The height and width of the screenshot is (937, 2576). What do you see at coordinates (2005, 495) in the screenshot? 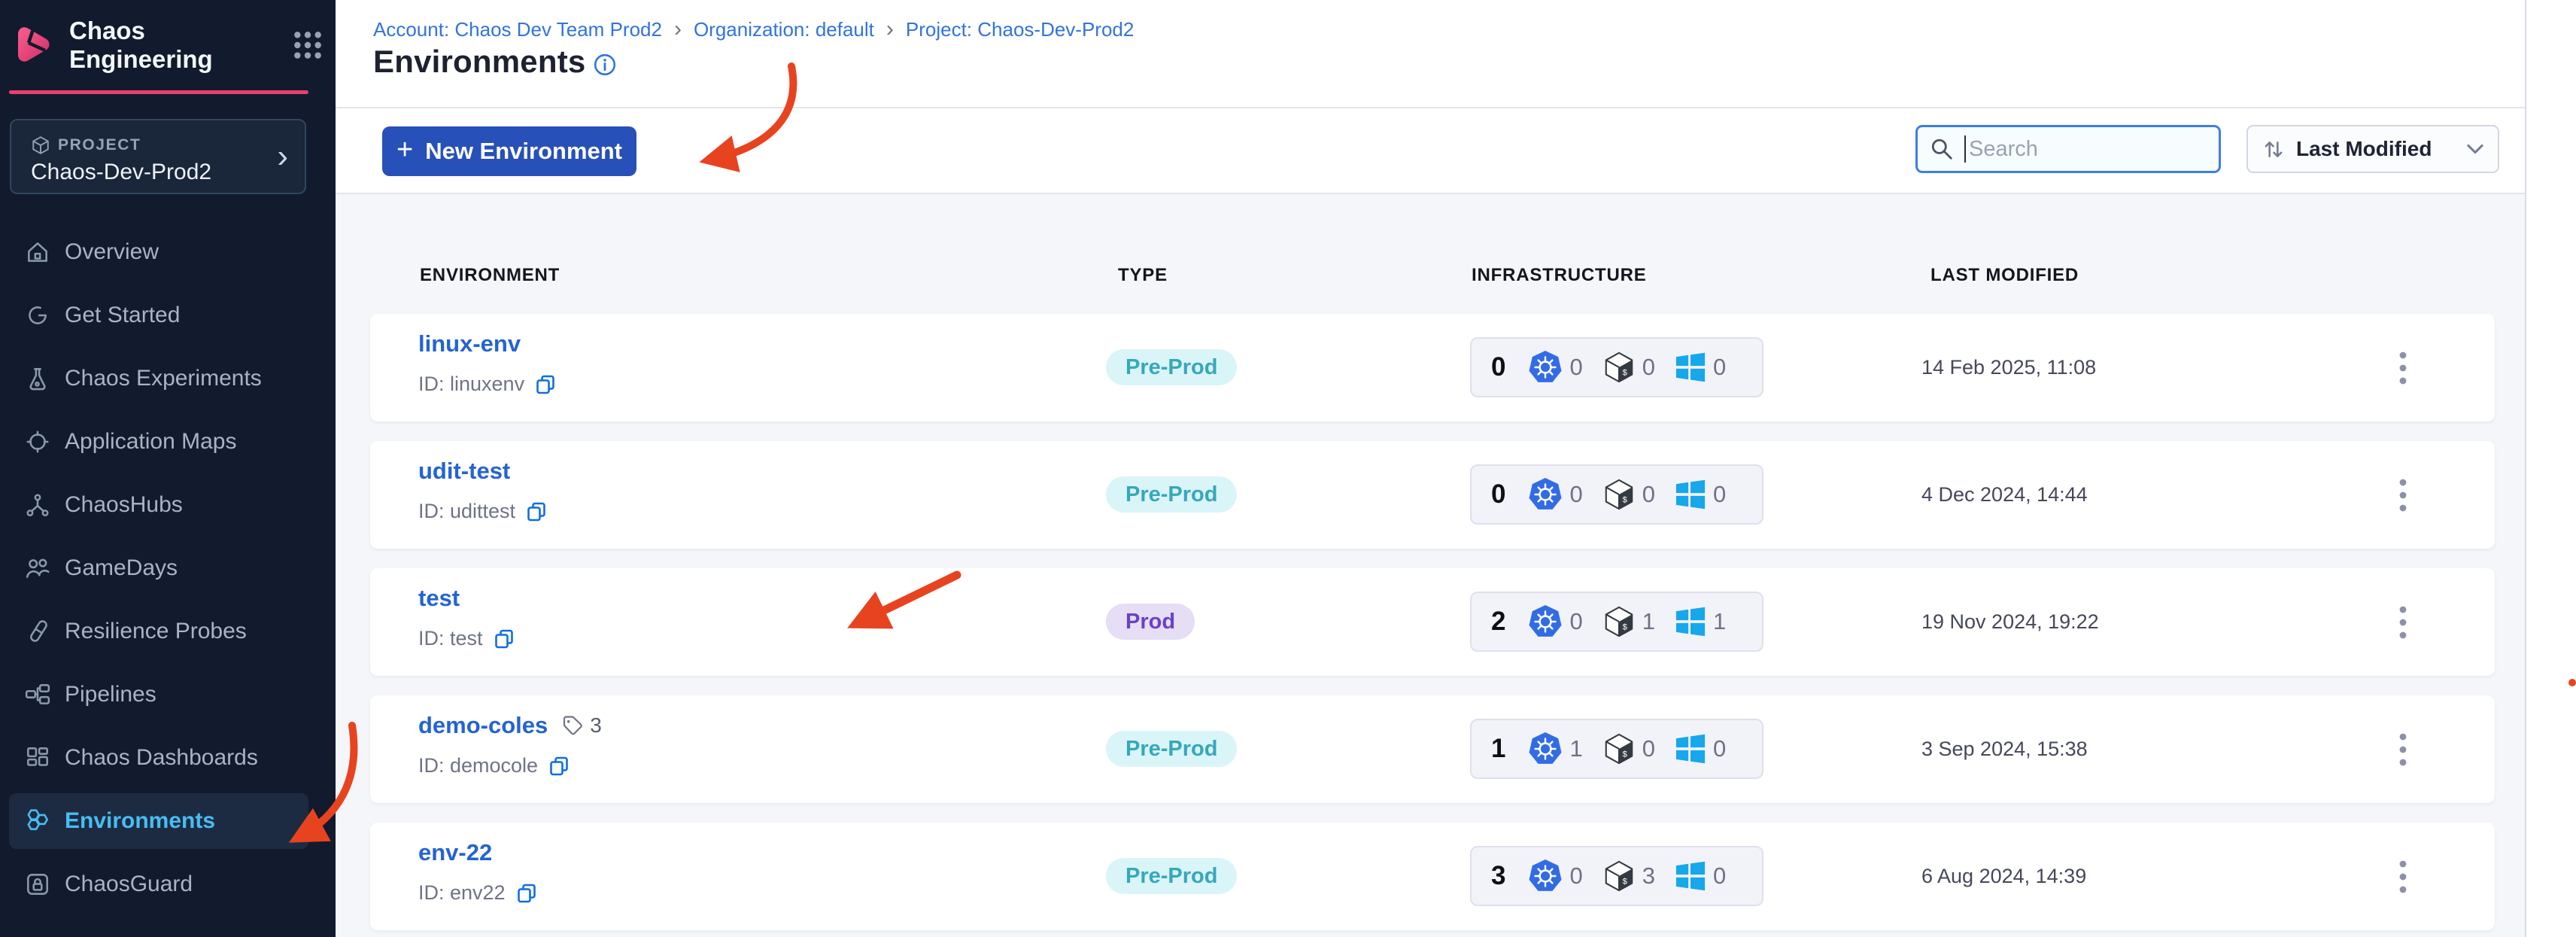
I see `last-modified-value: 4 Dec 2024, 14:44` at bounding box center [2005, 495].